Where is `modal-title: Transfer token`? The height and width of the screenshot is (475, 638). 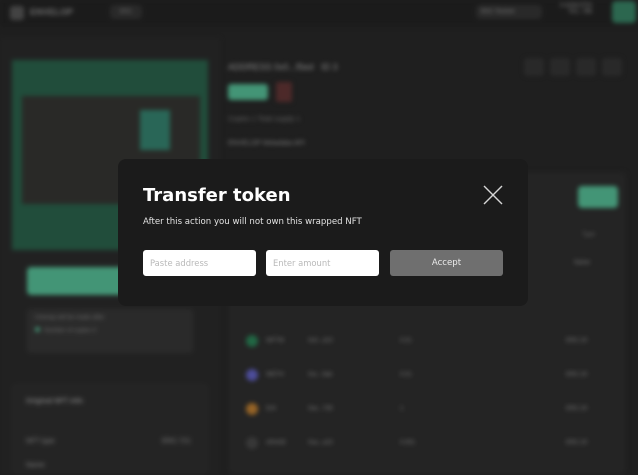 modal-title: Transfer token is located at coordinates (217, 195).